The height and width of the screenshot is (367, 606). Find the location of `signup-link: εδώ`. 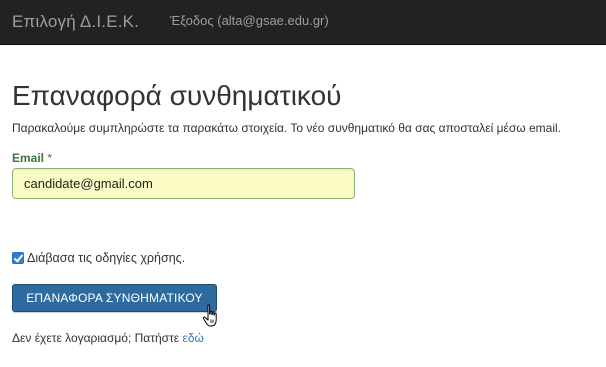

signup-link: εδώ is located at coordinates (193, 338).